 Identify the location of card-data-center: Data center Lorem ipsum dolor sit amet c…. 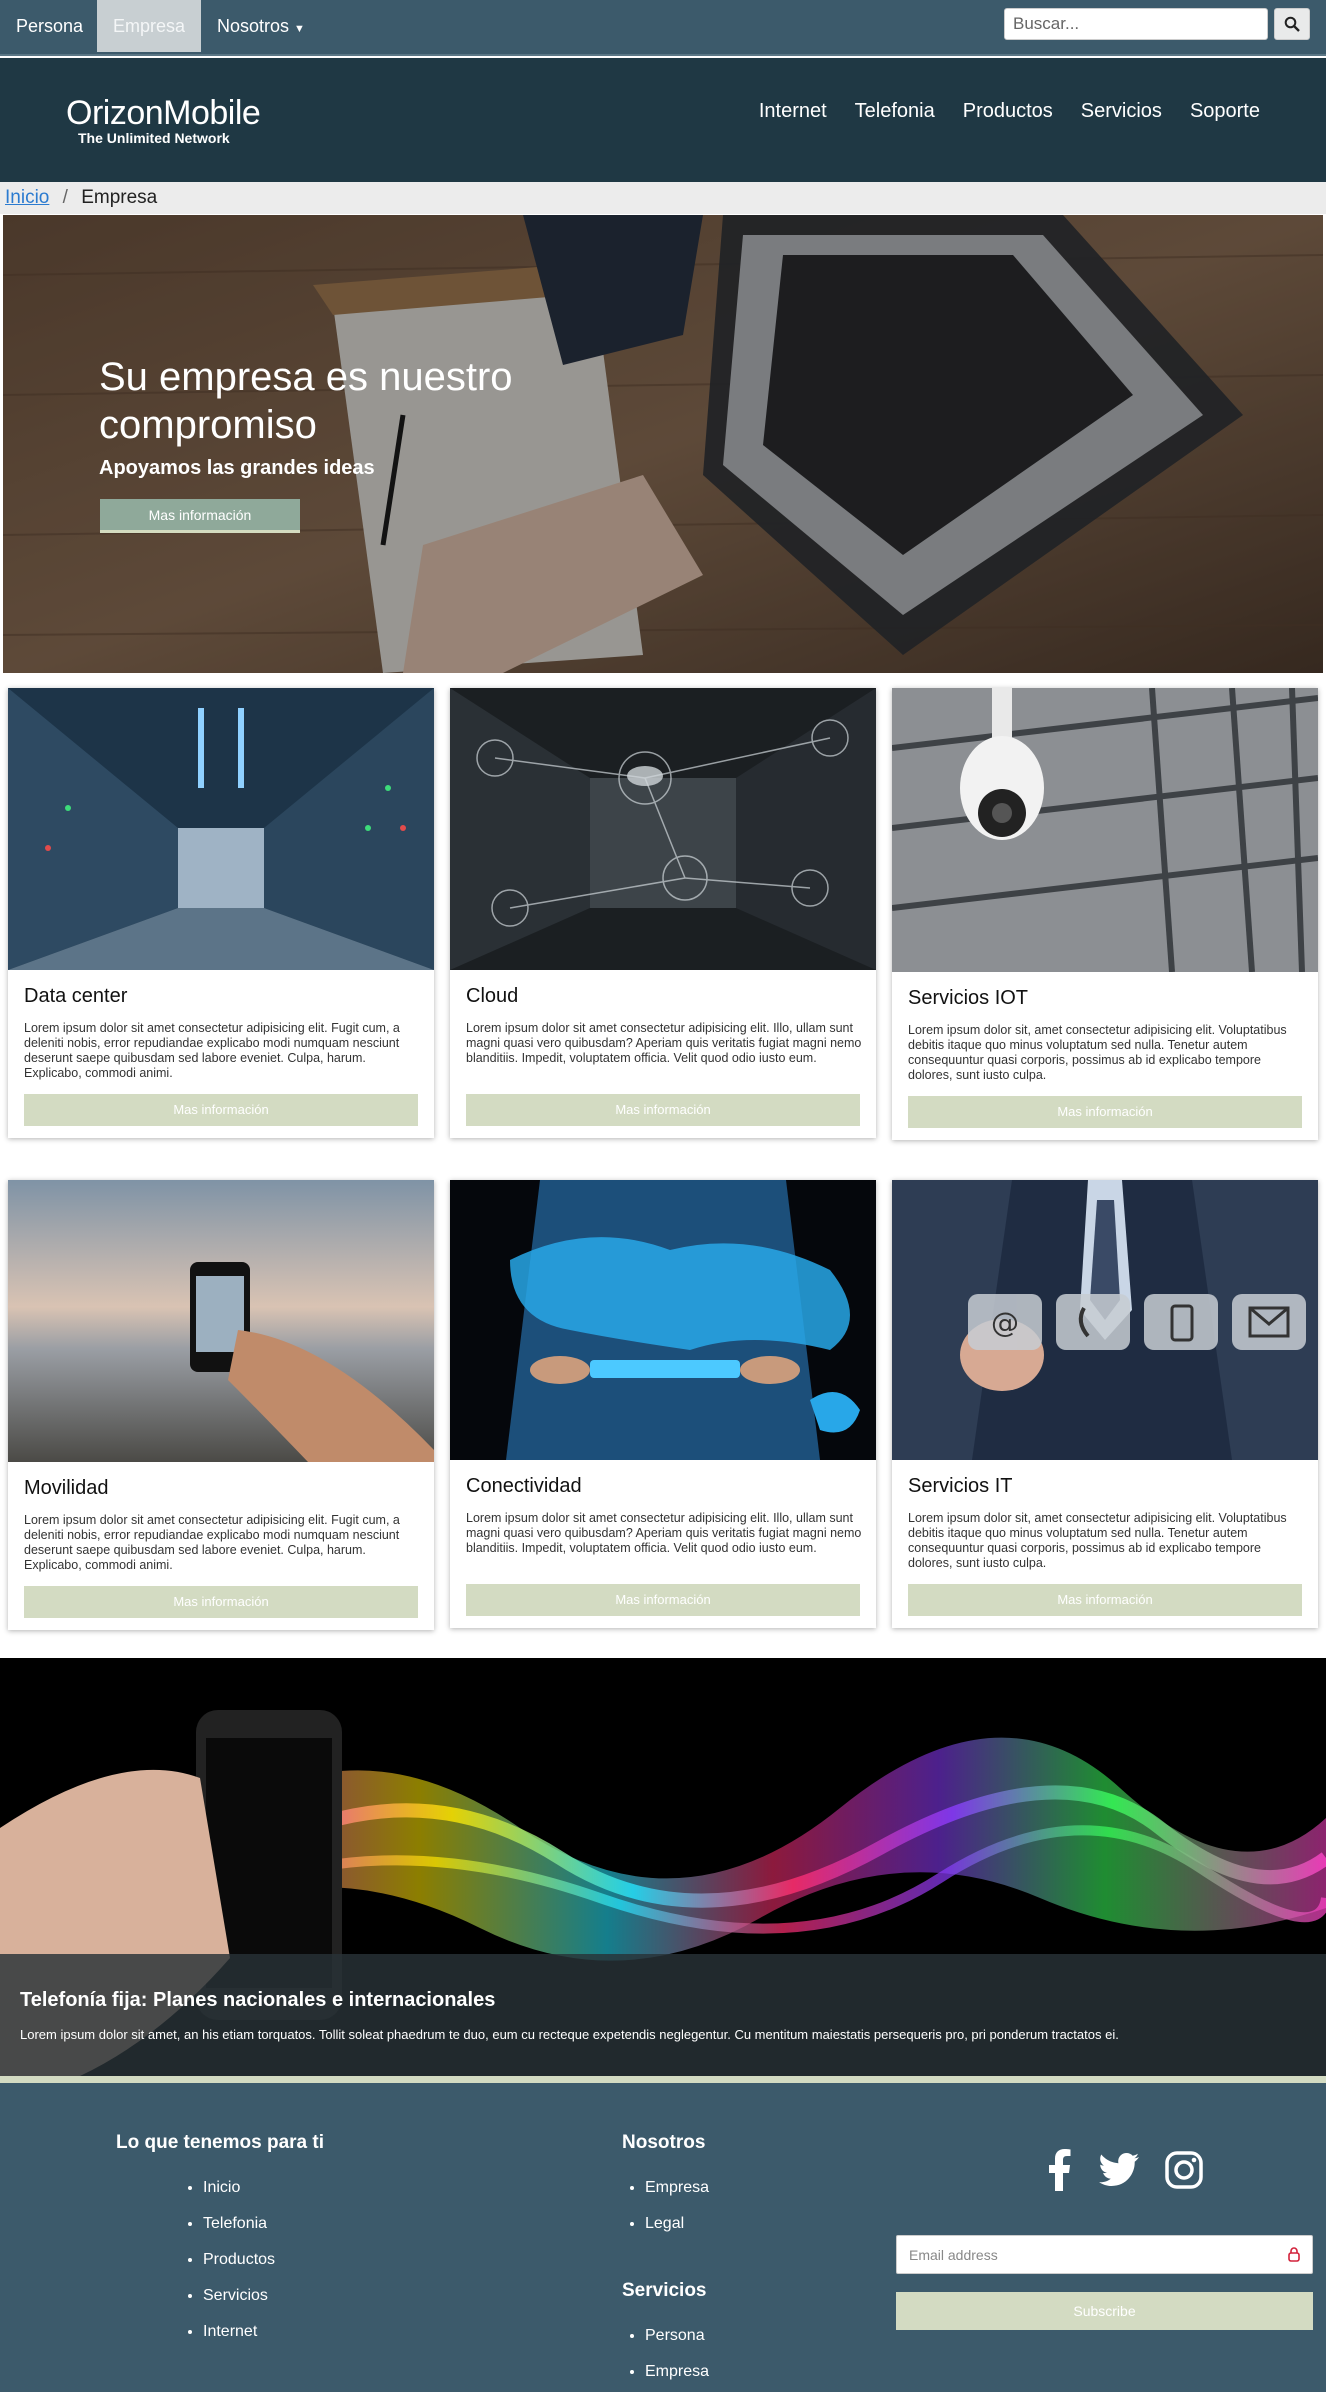
(221, 913).